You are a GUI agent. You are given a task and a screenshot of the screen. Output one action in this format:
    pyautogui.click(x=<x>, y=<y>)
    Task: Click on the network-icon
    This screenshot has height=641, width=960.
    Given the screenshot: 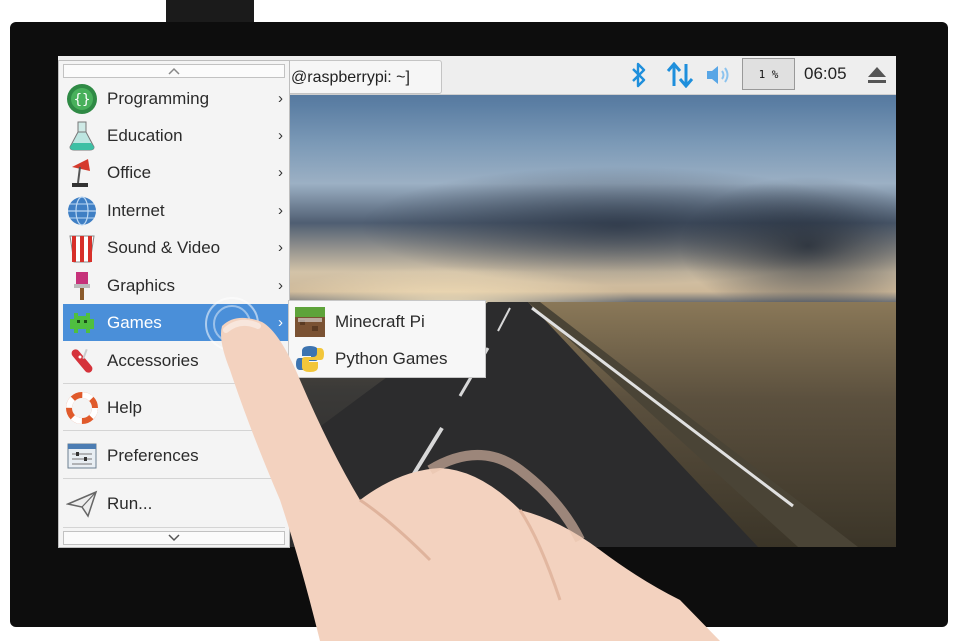 What is the action you would take?
    pyautogui.click(x=680, y=75)
    